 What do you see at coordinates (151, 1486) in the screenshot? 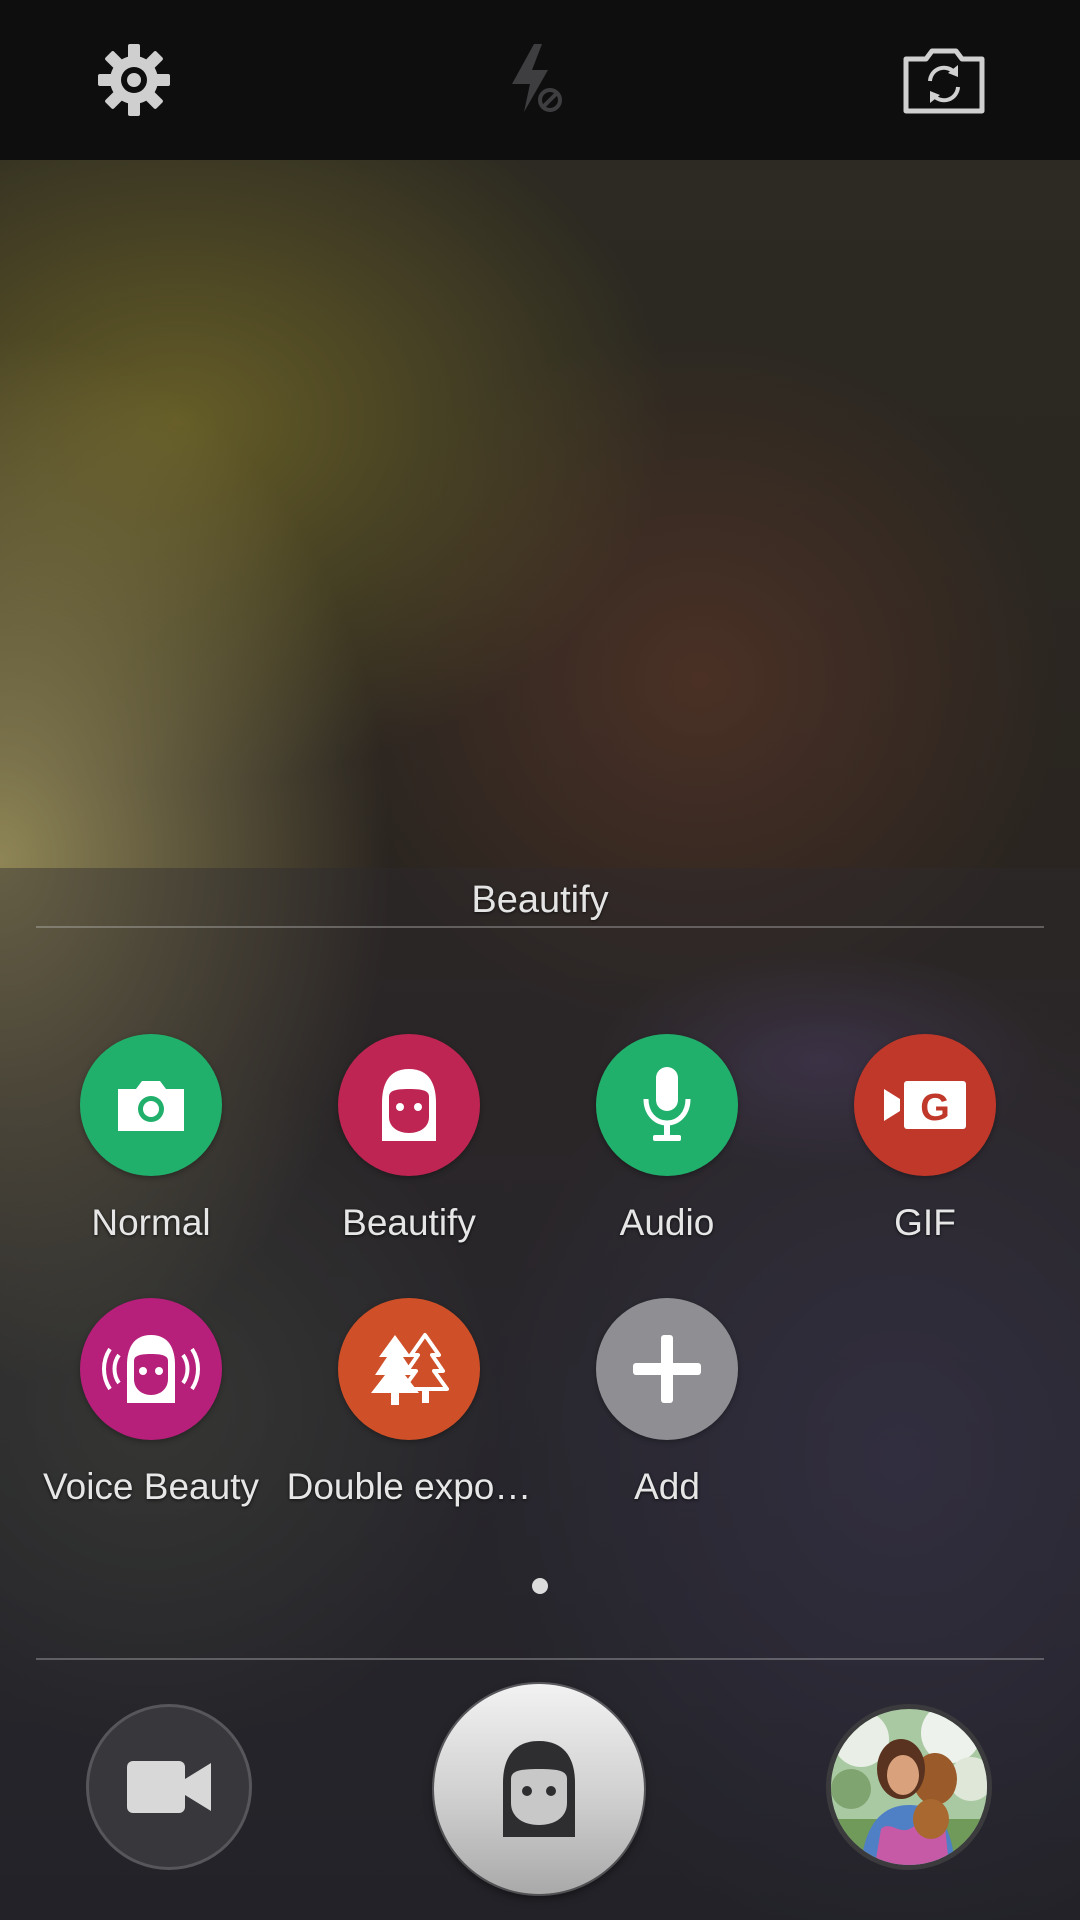
I see `mode-label: Voice Beauty` at bounding box center [151, 1486].